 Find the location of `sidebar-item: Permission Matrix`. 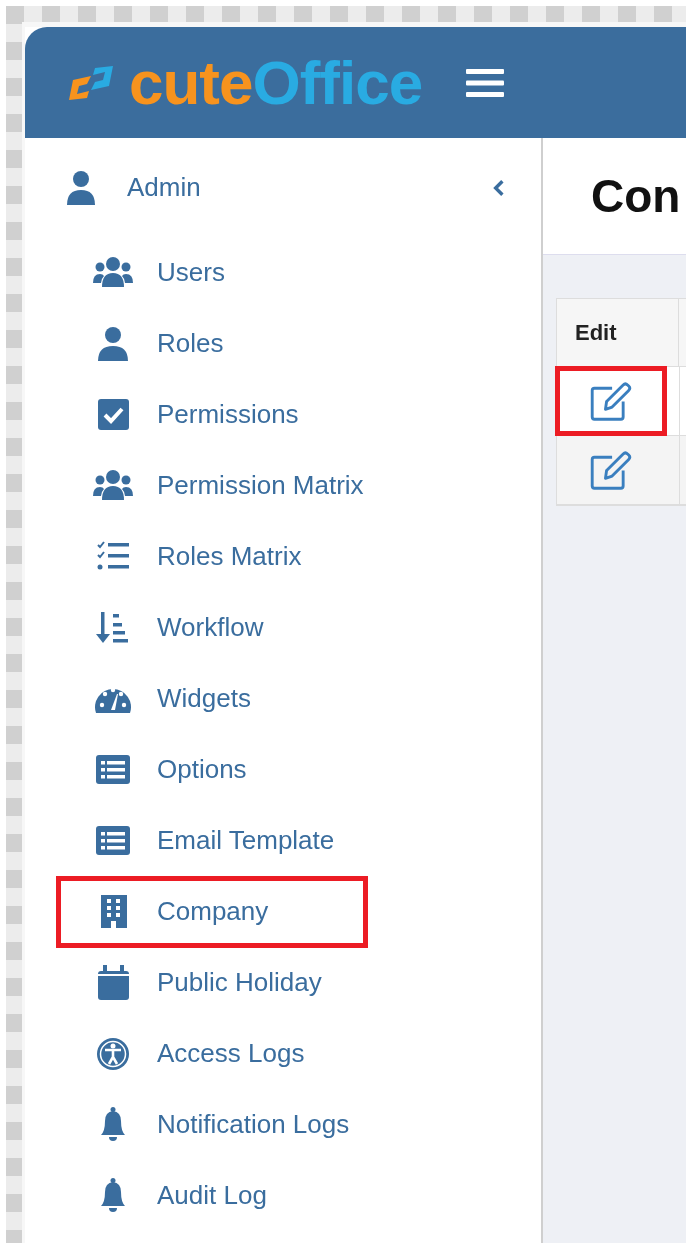

sidebar-item: Permission Matrix is located at coordinates (212, 485).